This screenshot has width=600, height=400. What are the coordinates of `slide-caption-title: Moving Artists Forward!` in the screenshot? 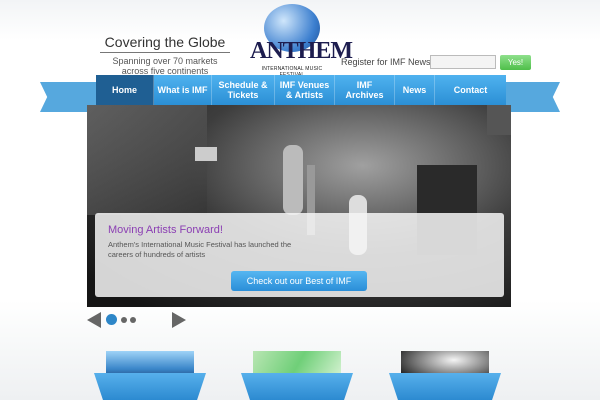 It's located at (165, 230).